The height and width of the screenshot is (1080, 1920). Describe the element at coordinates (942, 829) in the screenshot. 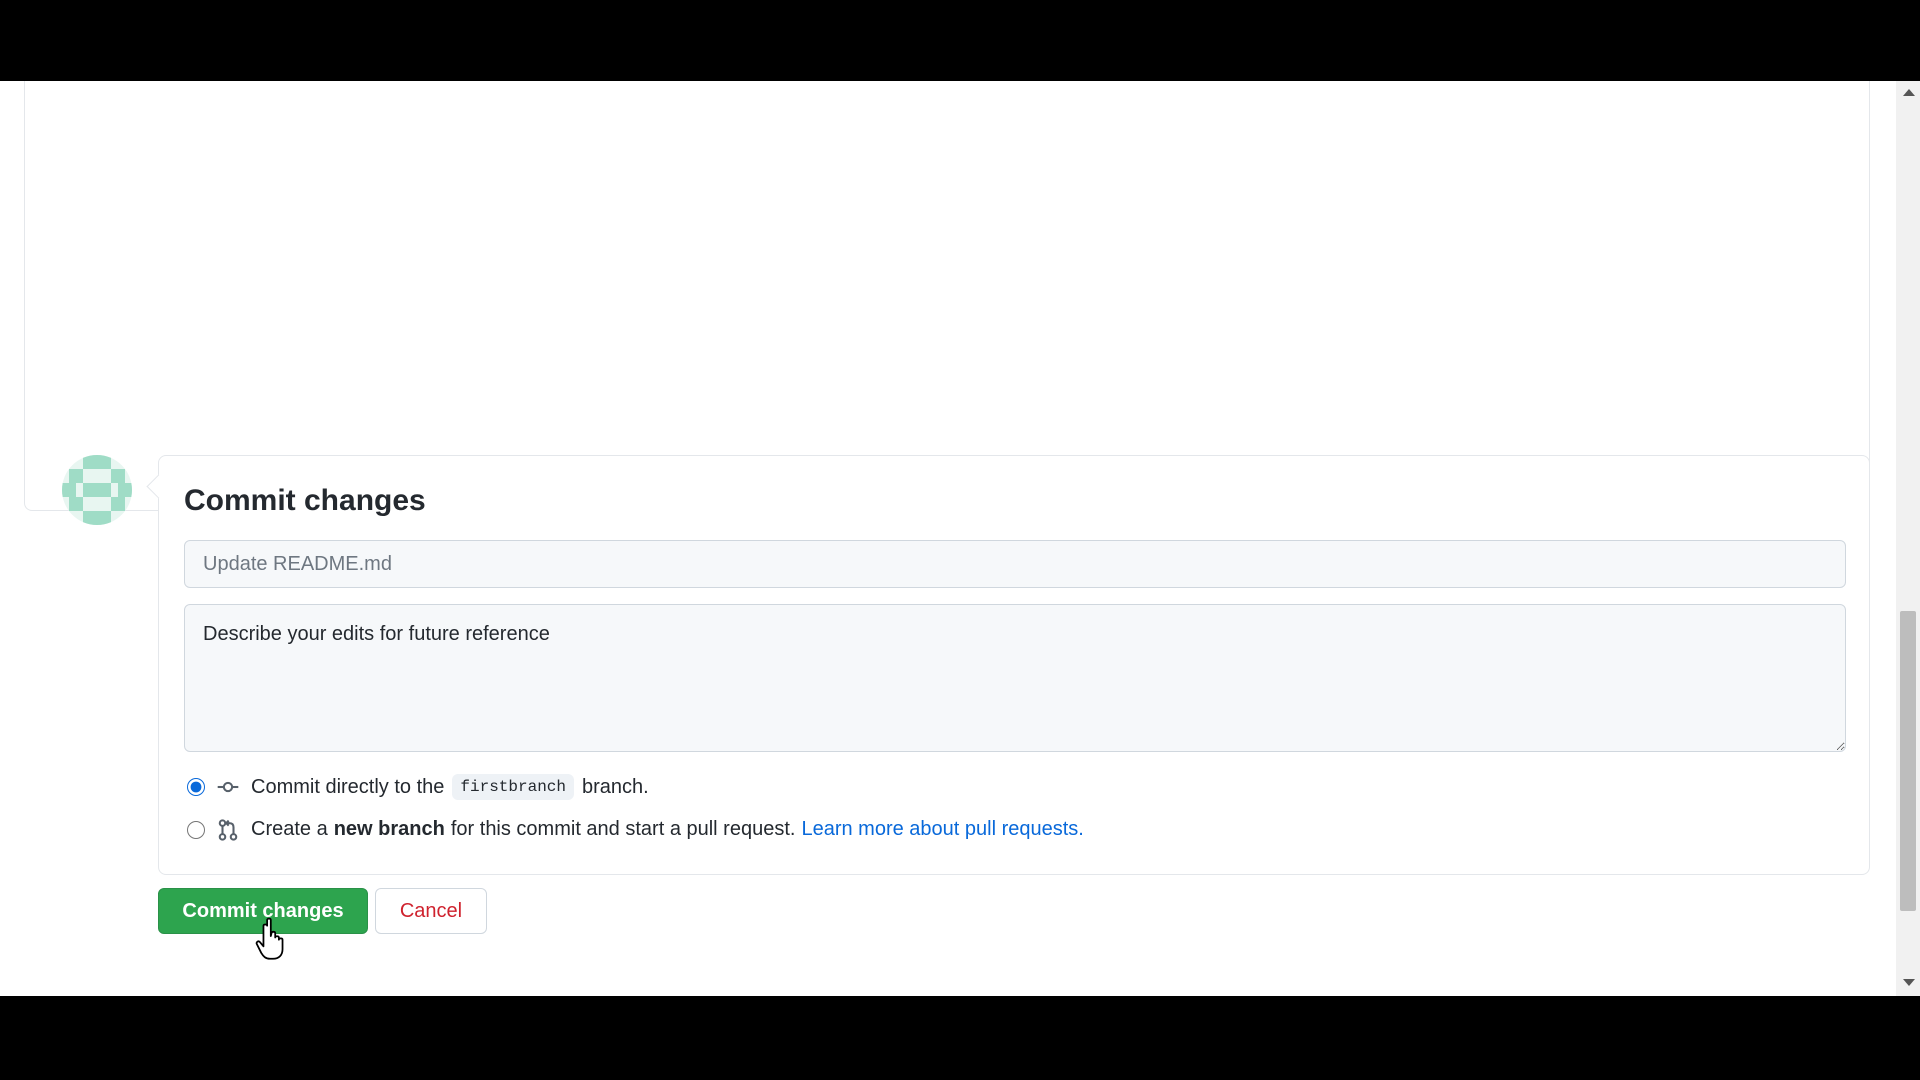

I see `learn-more-link: Learn more about pull requests.` at that location.